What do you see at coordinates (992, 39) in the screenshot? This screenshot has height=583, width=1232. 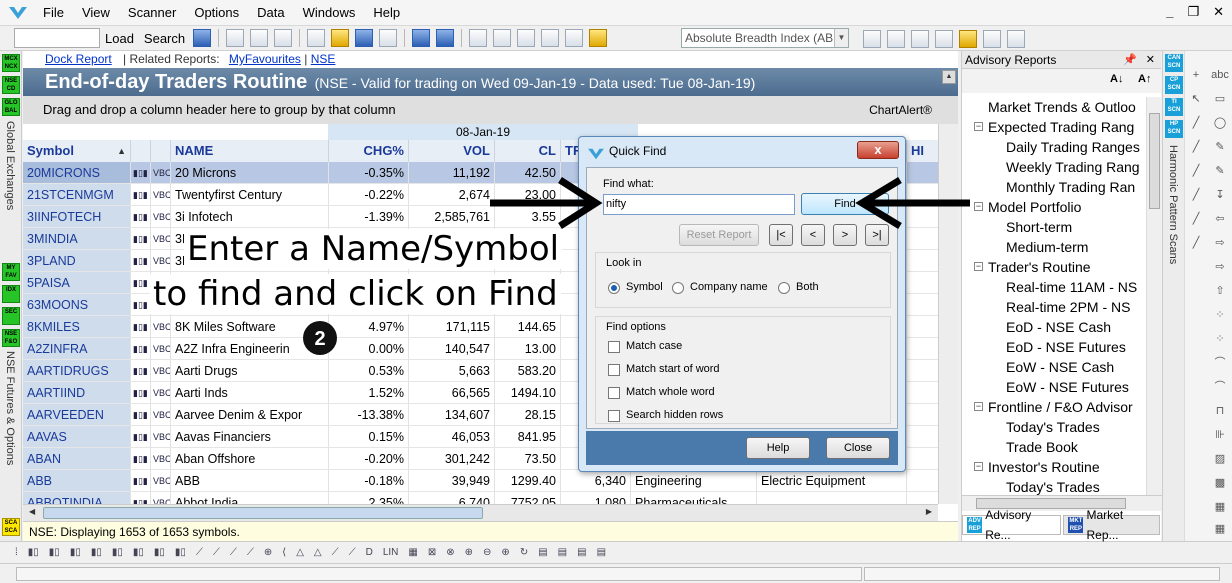 I see `trend-lines-icon` at bounding box center [992, 39].